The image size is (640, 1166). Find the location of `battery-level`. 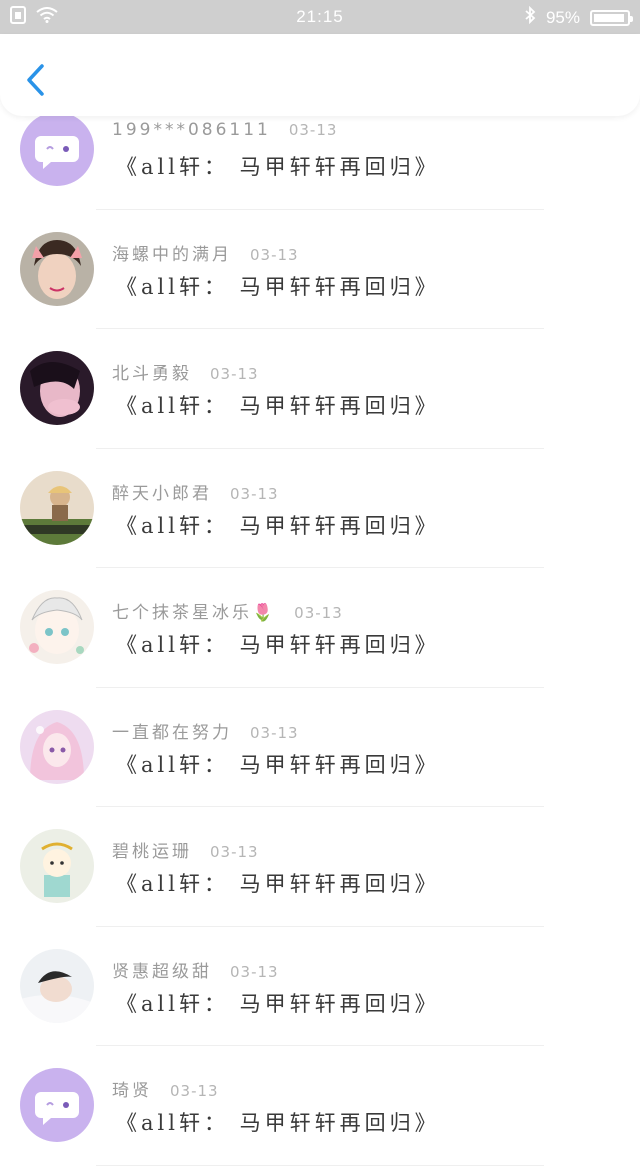

battery-level is located at coordinates (609, 17).